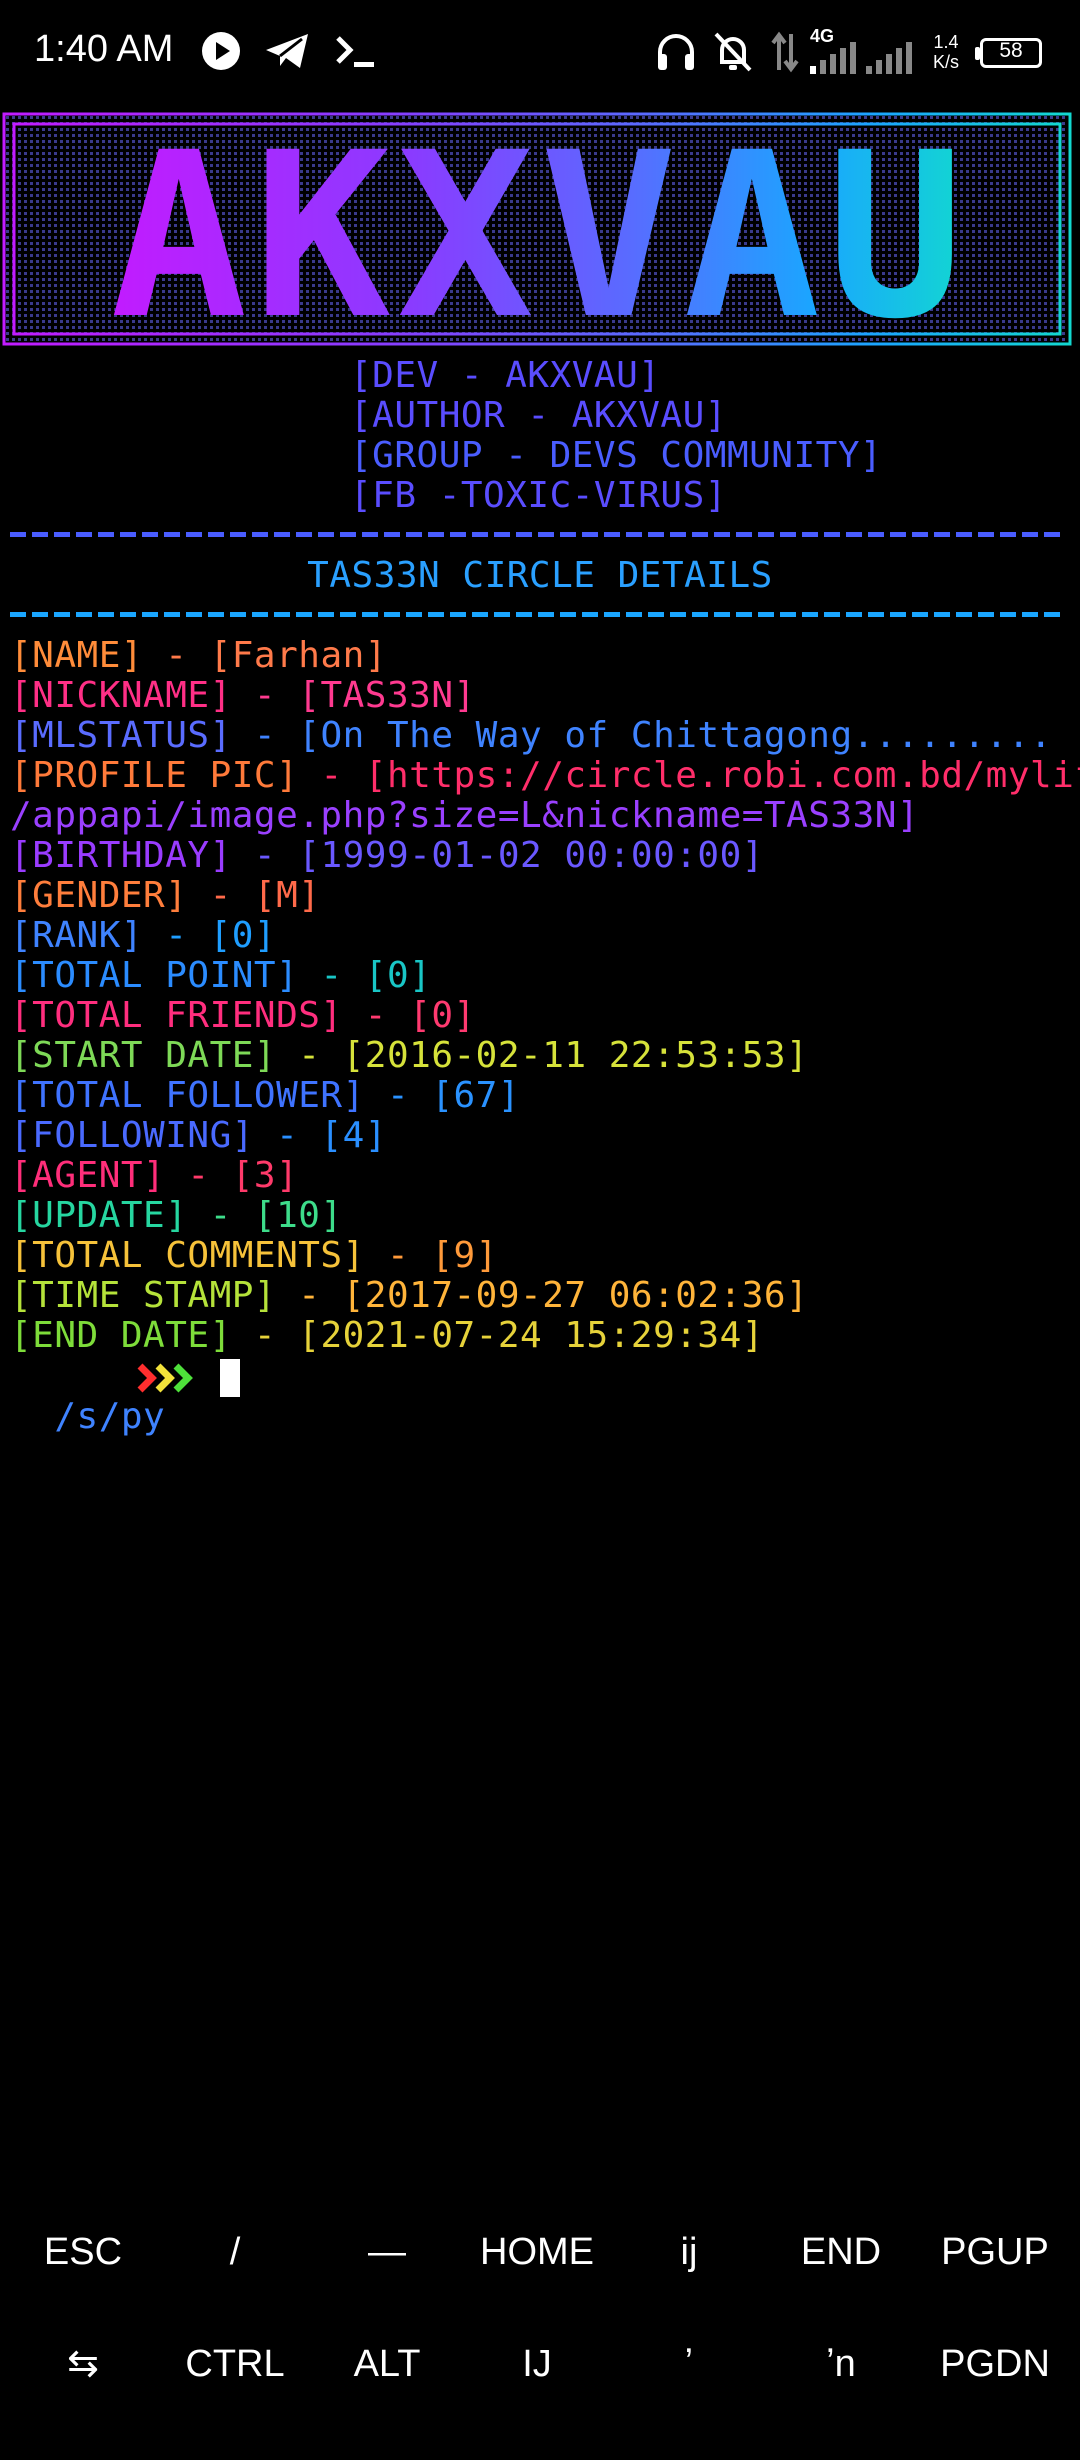  I want to click on detail-line: [FOLLOWING] - [4], so click(198, 1136).